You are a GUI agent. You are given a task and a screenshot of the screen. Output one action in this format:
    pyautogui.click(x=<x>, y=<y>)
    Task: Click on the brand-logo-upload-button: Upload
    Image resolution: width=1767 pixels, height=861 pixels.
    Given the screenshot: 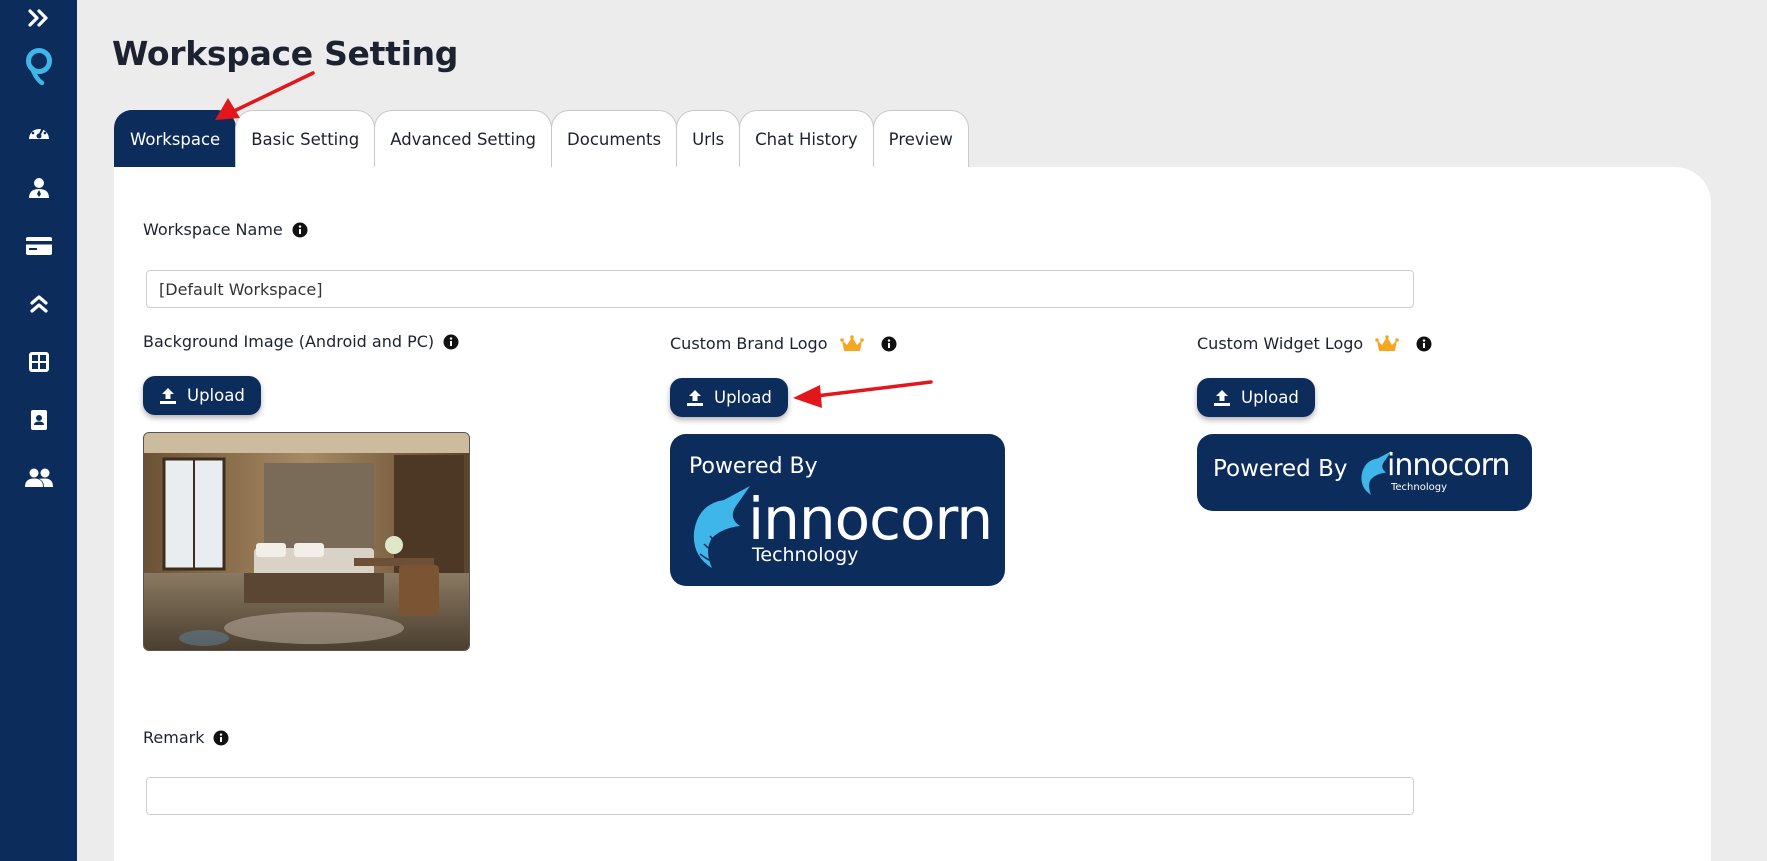 What is the action you would take?
    pyautogui.click(x=729, y=397)
    